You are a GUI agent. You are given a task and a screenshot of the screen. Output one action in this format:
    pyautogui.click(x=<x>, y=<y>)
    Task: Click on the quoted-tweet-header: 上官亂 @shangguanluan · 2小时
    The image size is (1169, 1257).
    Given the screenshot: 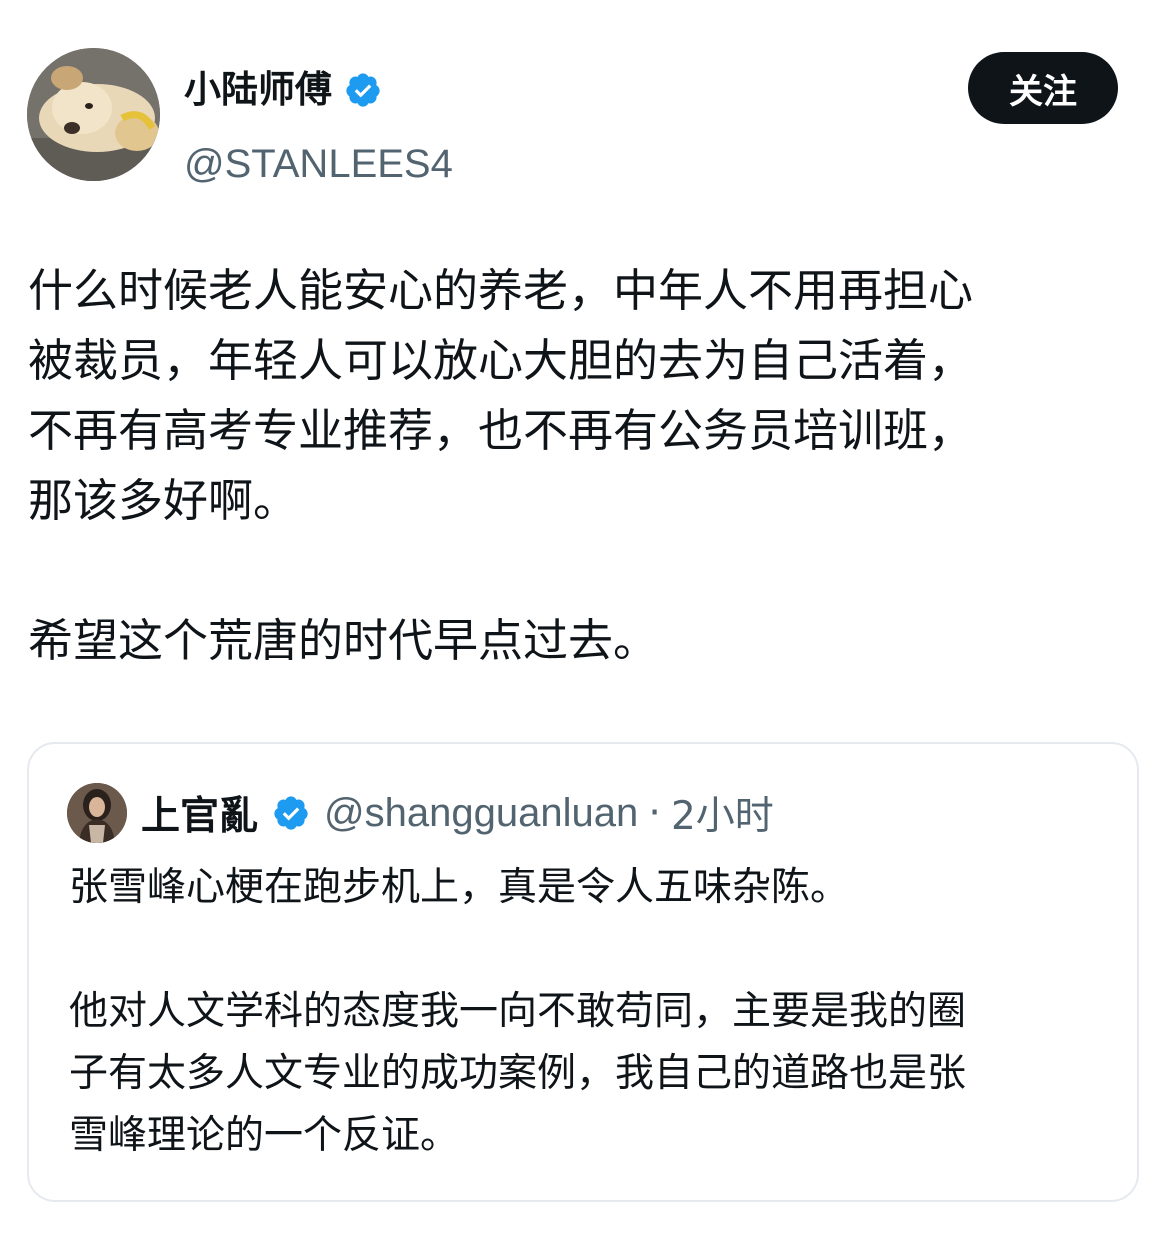 What is the action you would take?
    pyautogui.click(x=420, y=813)
    